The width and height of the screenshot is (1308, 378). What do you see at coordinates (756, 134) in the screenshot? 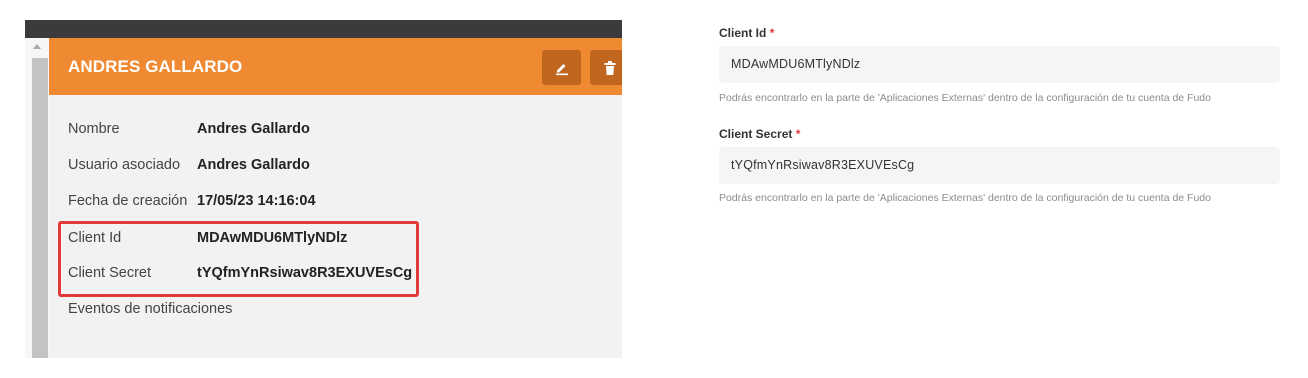
I see `client-secret-label-text: Client Secret` at bounding box center [756, 134].